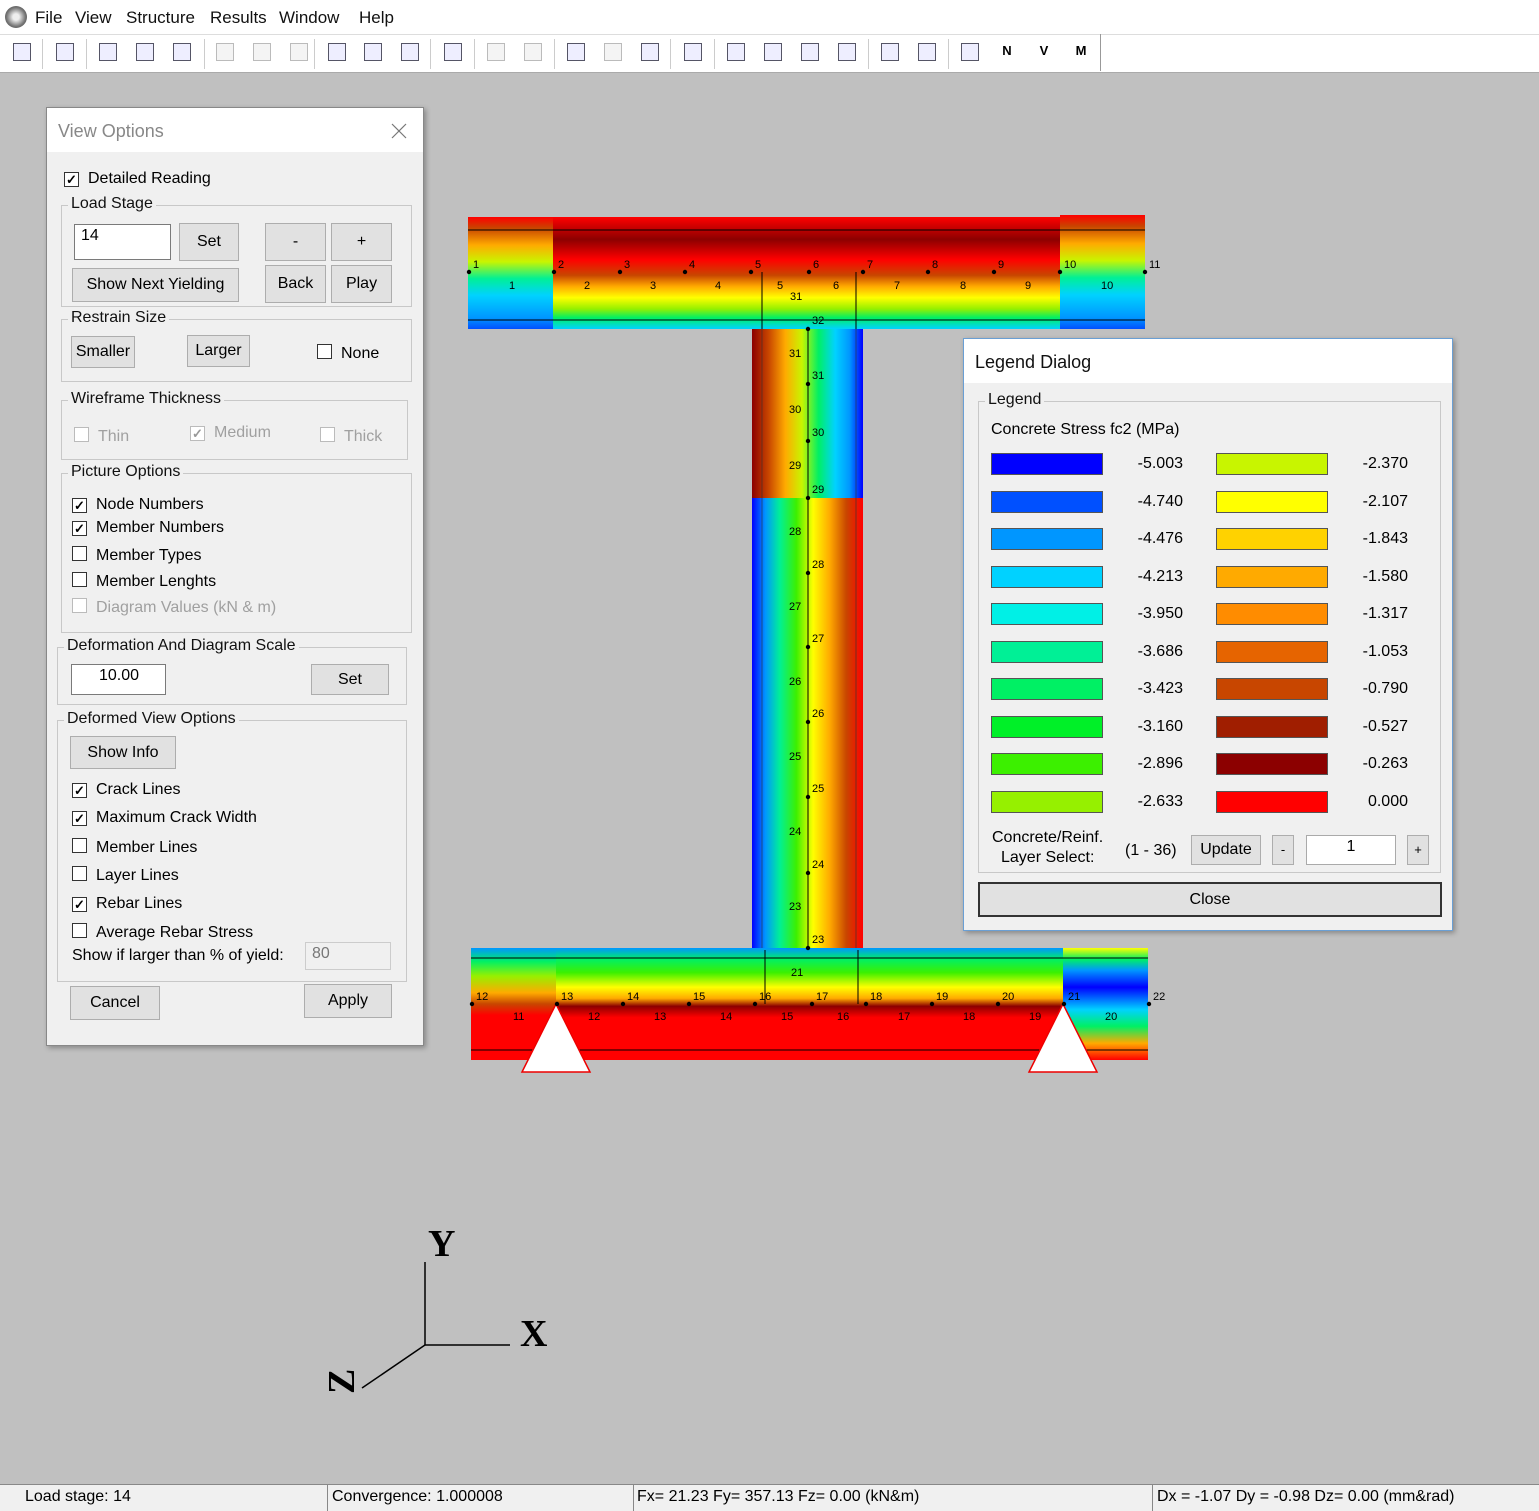 Image resolution: width=1539 pixels, height=1511 pixels. What do you see at coordinates (242, 432) in the screenshot?
I see `wireframe-medium-label: Medium` at bounding box center [242, 432].